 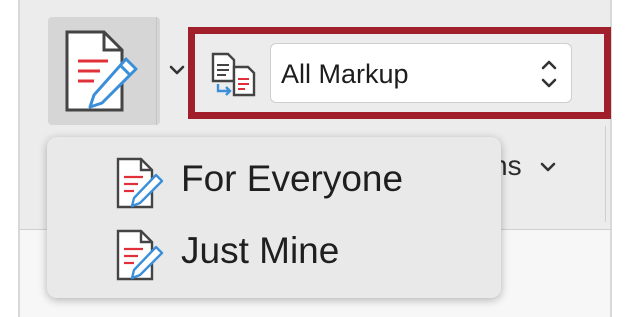 I want to click on menu-item-label: For Everyone, so click(x=292, y=178).